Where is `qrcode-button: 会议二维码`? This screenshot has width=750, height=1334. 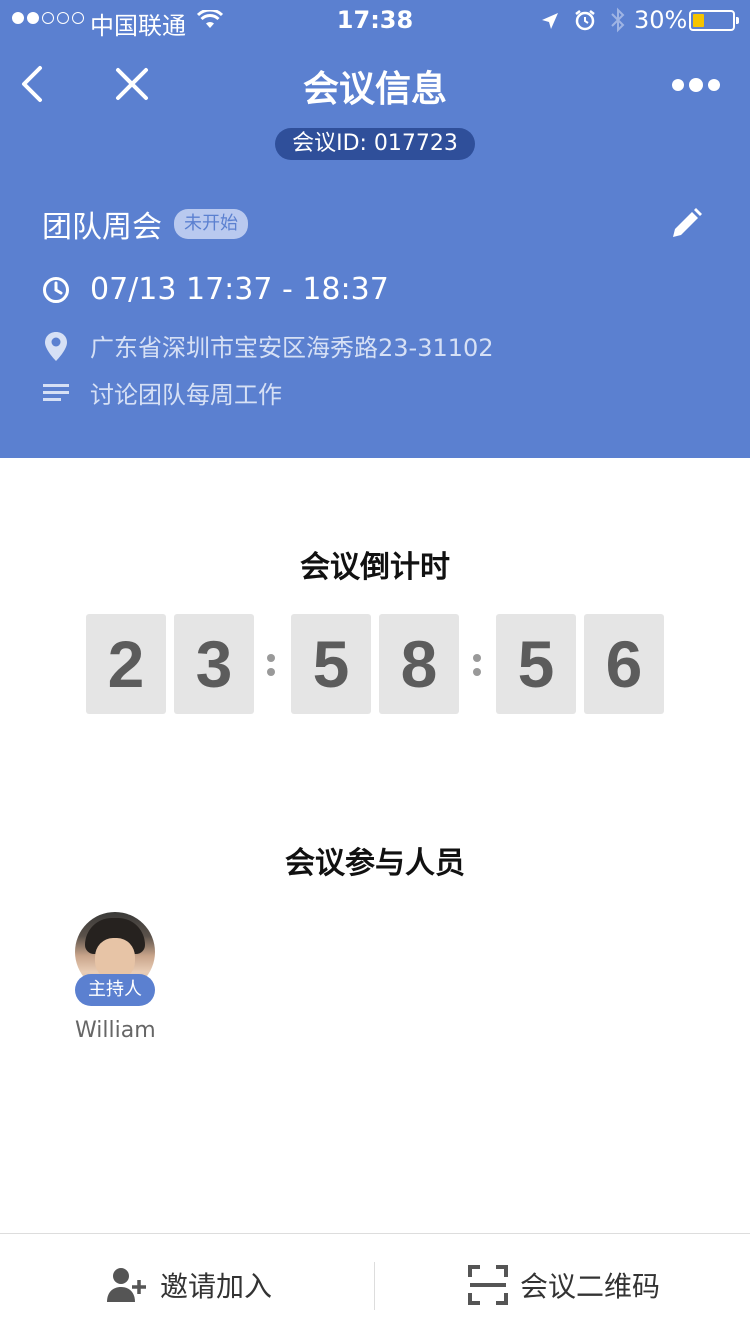
qrcode-button: 会议二维码 is located at coordinates (564, 1284).